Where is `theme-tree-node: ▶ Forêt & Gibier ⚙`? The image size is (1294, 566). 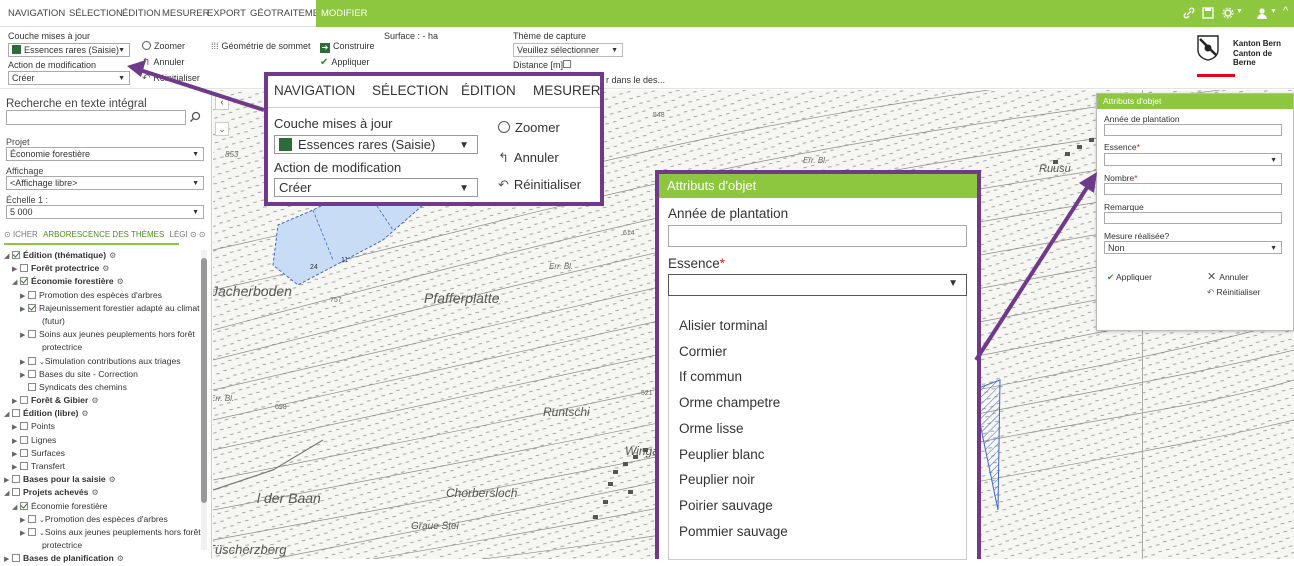 theme-tree-node: ▶ Forêt & Gibier ⚙ is located at coordinates (105, 400).